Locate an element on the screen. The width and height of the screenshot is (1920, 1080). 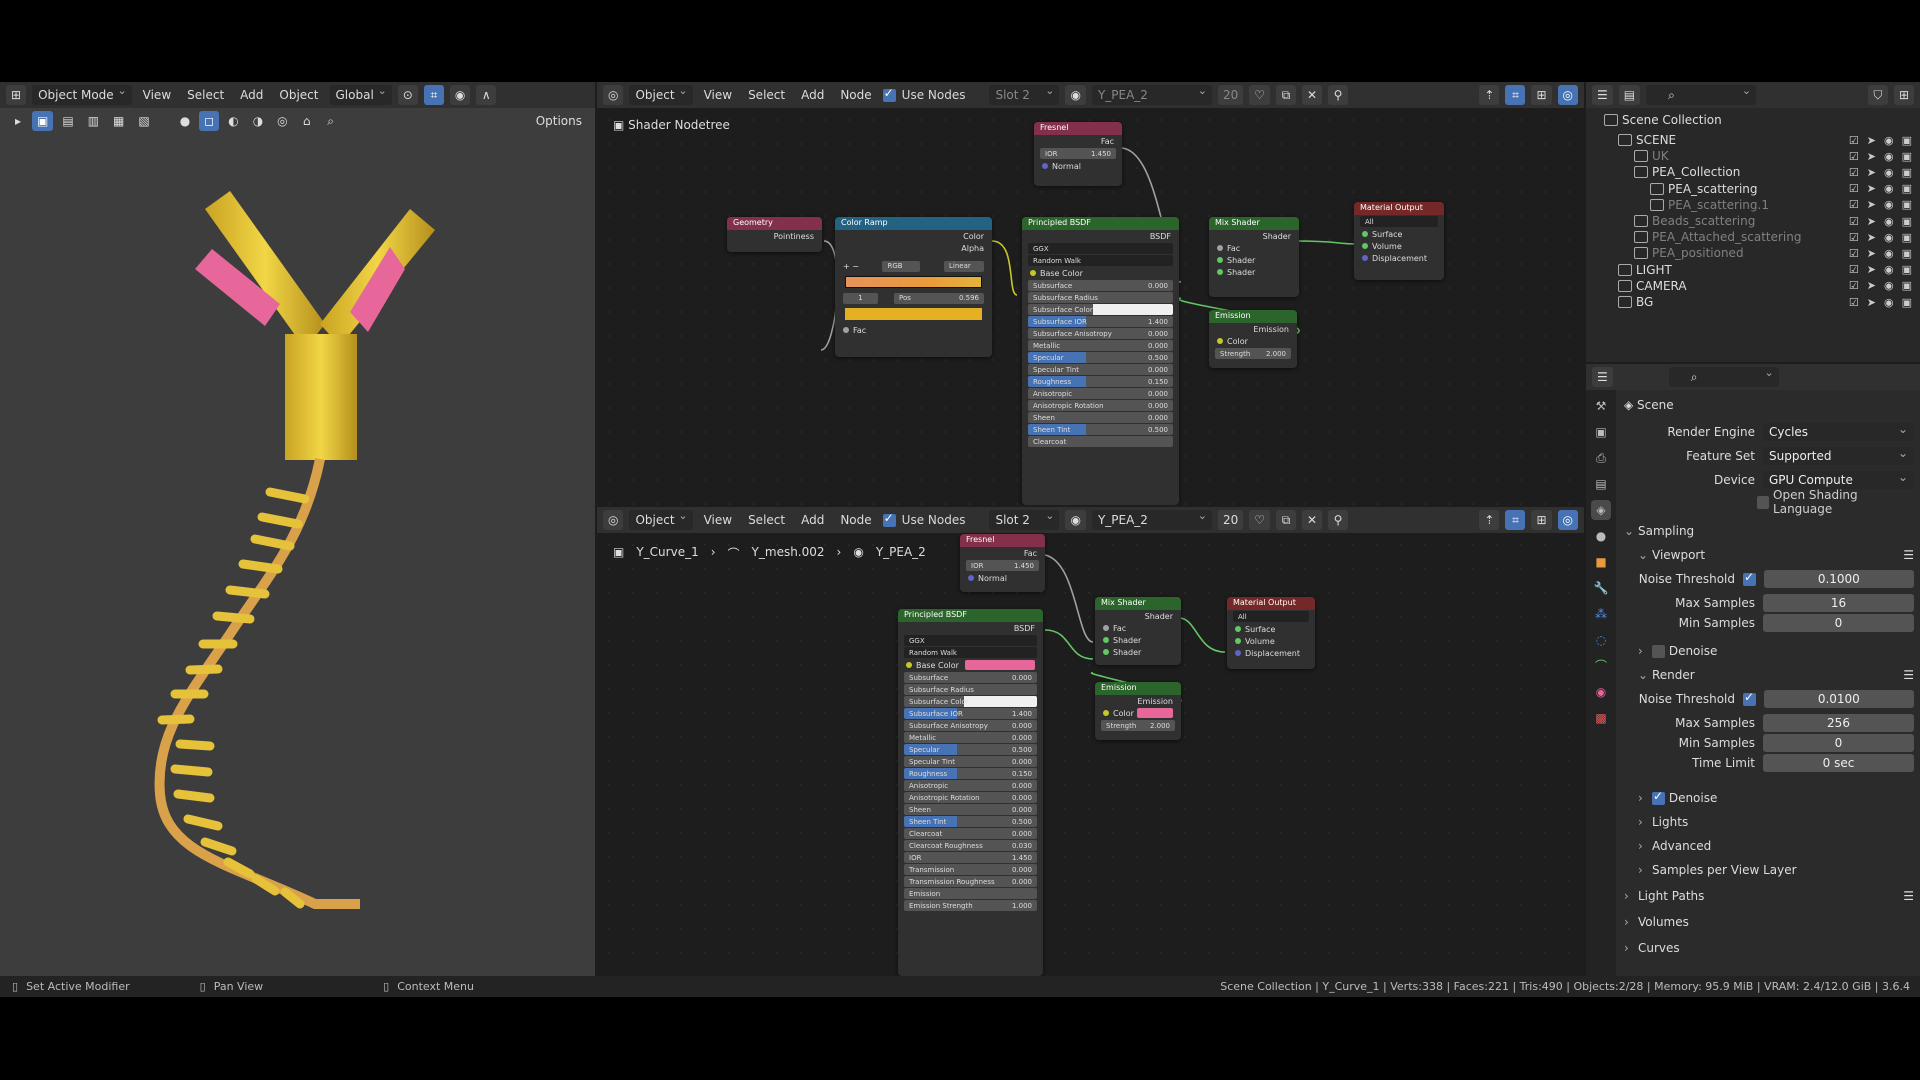
socket-fac: Fac is located at coordinates (1254, 248).